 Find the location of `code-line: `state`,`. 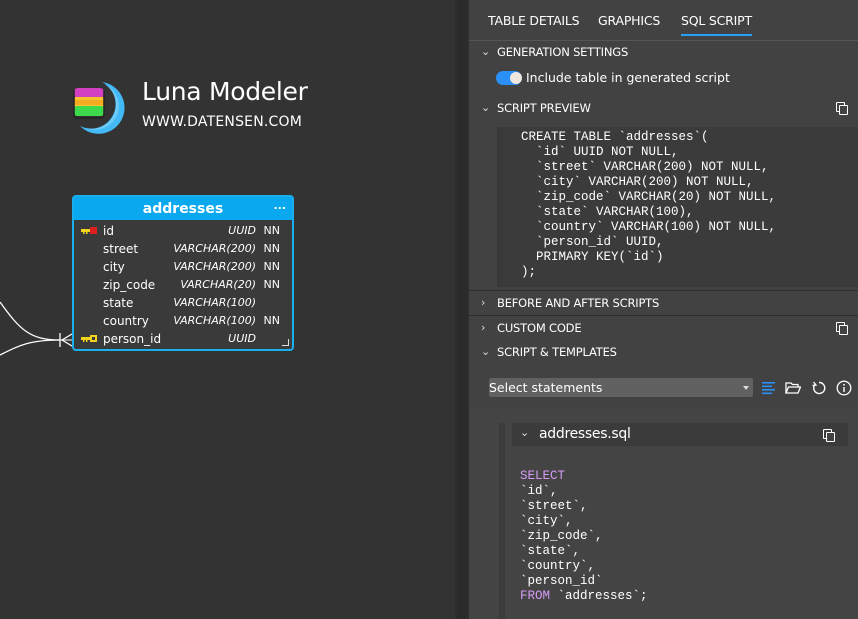

code-line: `state`, is located at coordinates (584, 551).